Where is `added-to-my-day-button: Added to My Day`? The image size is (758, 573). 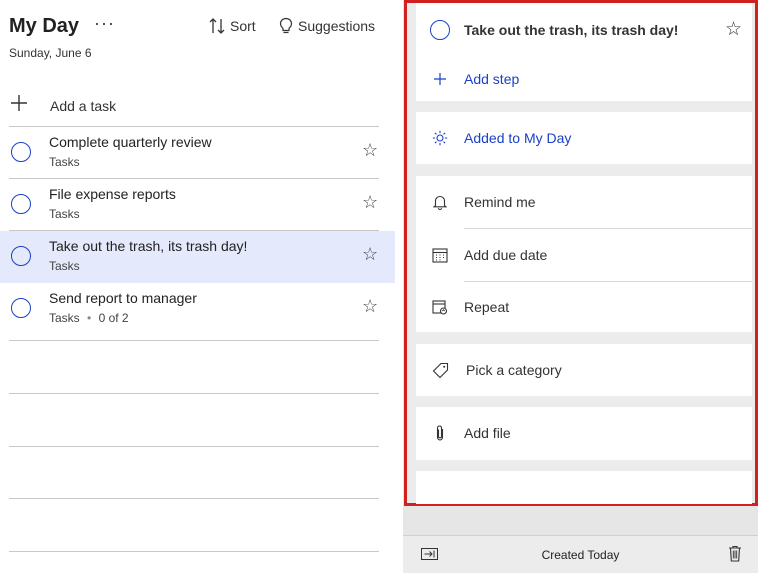 added-to-my-day-button: Added to My Day is located at coordinates (584, 138).